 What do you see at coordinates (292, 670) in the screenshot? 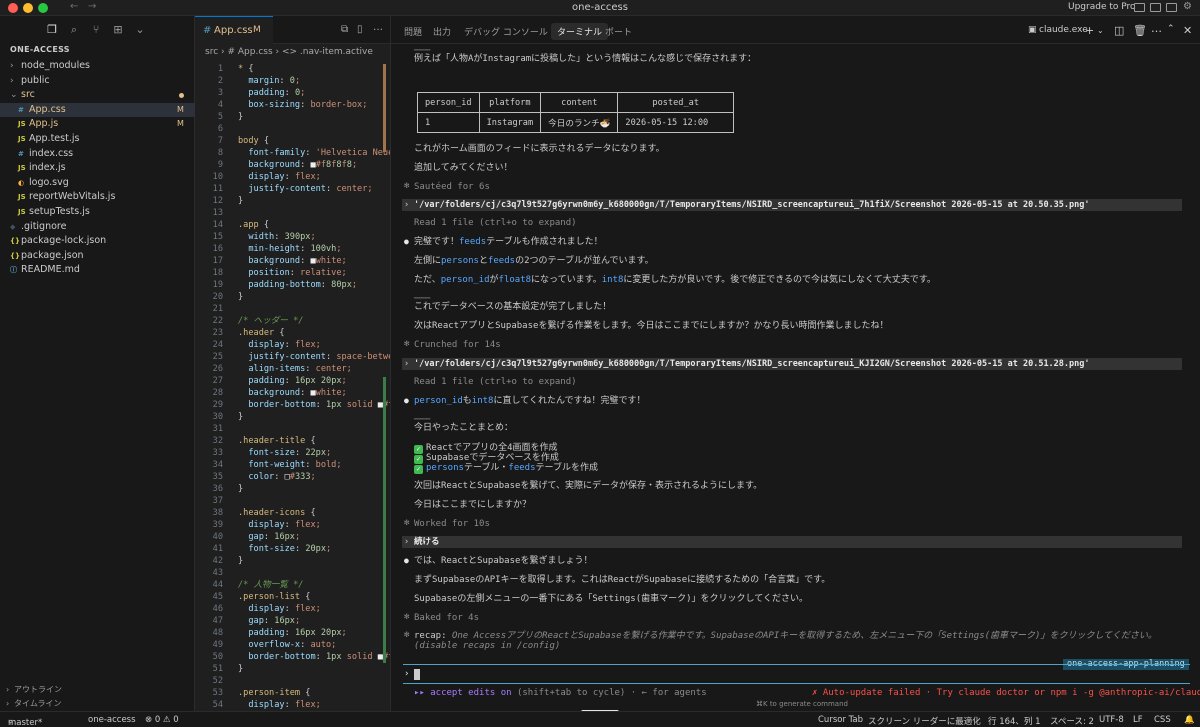
I see `code-line: 51}` at bounding box center [292, 670].